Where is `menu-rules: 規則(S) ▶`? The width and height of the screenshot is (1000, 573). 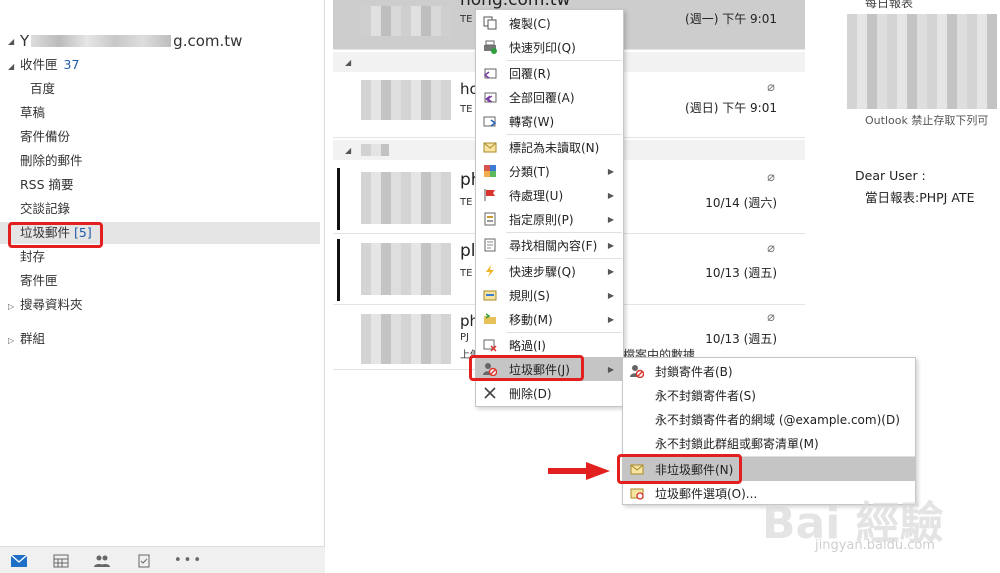
menu-rules: 規則(S) ▶ is located at coordinates (549, 295).